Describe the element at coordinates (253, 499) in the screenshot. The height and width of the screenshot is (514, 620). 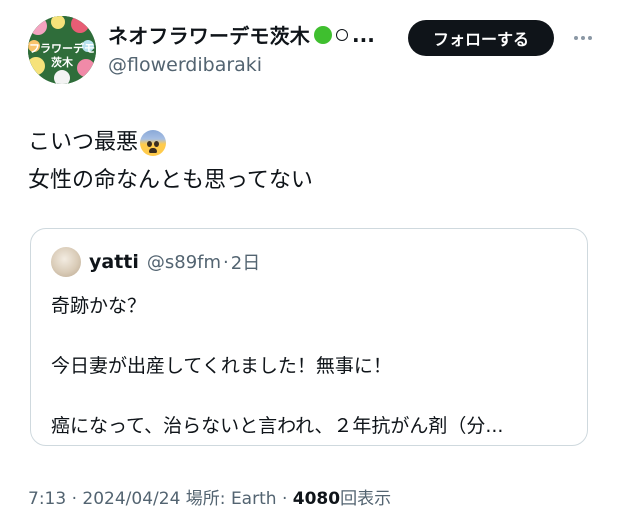
I see `location-value: Earth` at that location.